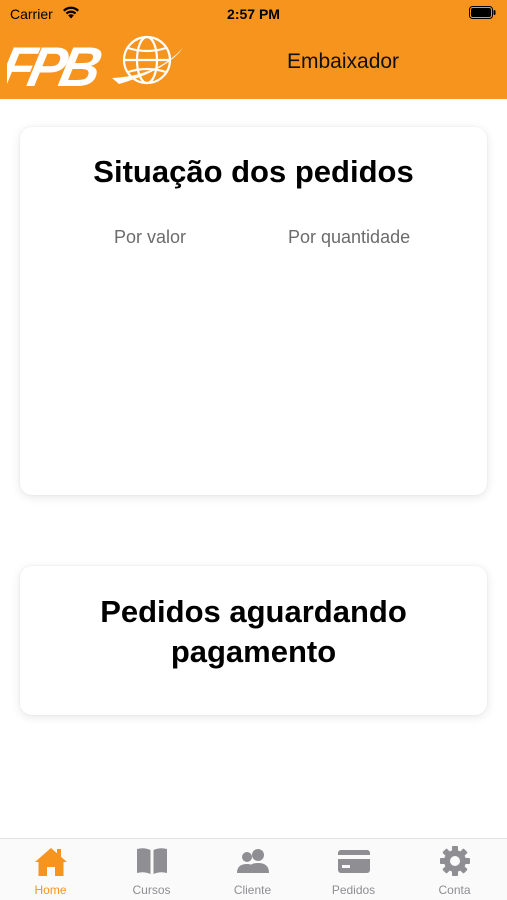  What do you see at coordinates (253, 49) in the screenshot?
I see `header-bar: Carrier 2:57 PM FPB Embaixador` at bounding box center [253, 49].